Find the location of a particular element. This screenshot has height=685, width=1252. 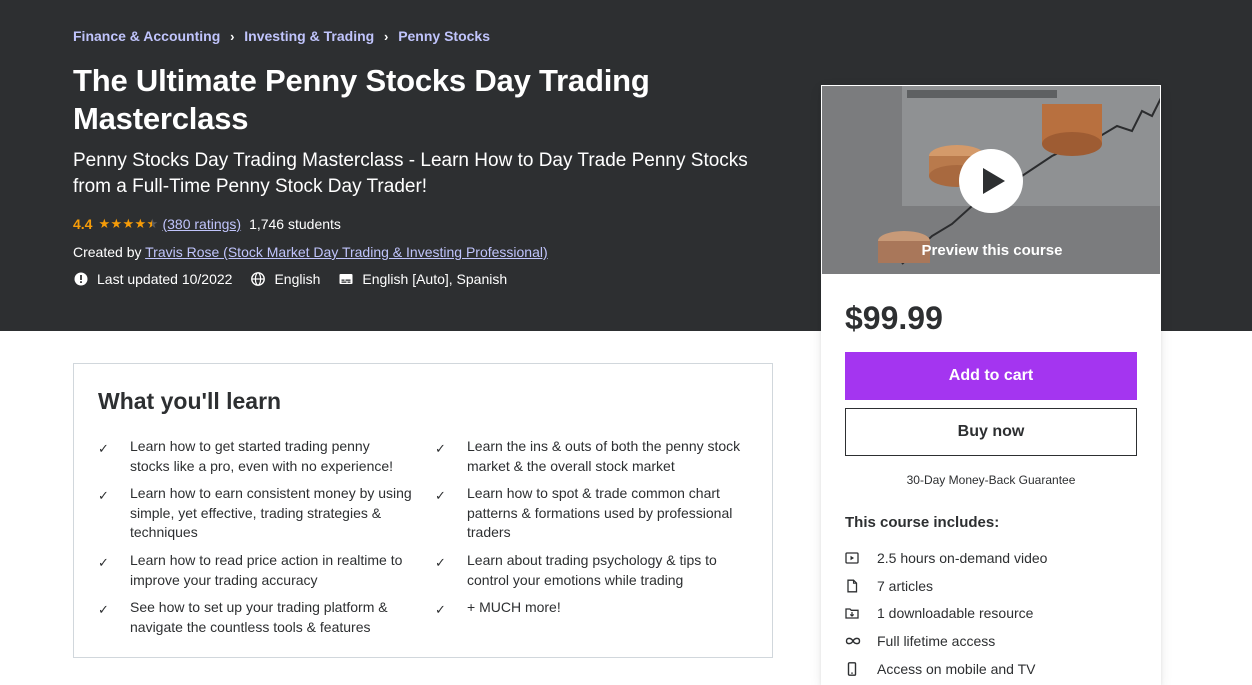

play-icon is located at coordinates (993, 181).